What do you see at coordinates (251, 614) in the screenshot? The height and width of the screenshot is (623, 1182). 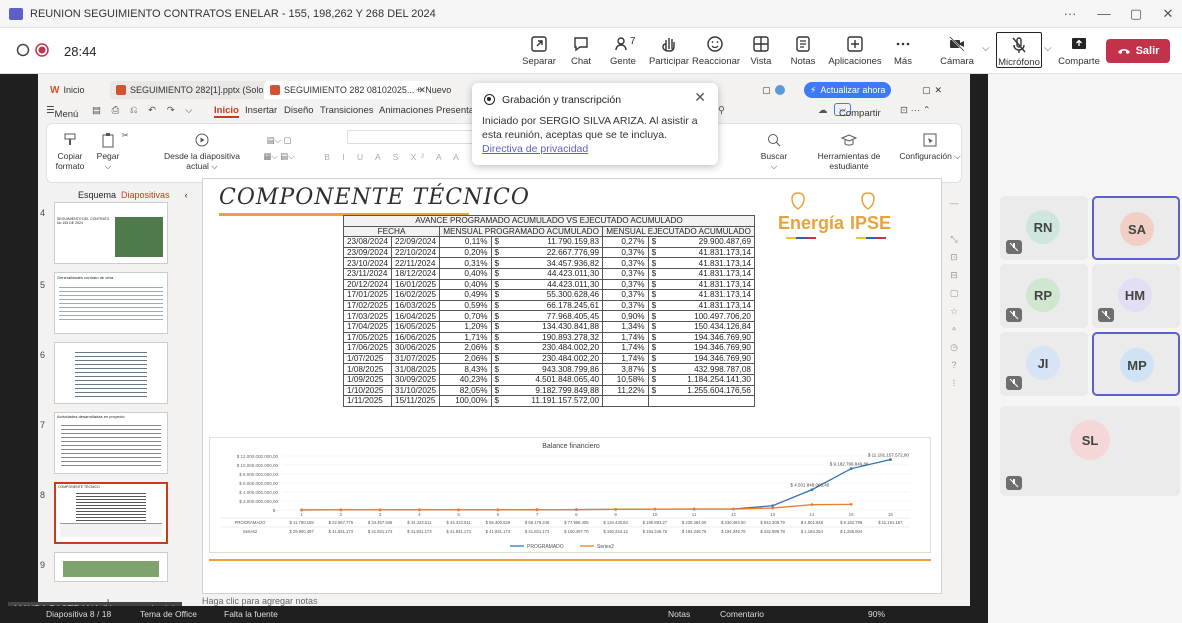 I see `missing-font-label: Falta la fuente` at bounding box center [251, 614].